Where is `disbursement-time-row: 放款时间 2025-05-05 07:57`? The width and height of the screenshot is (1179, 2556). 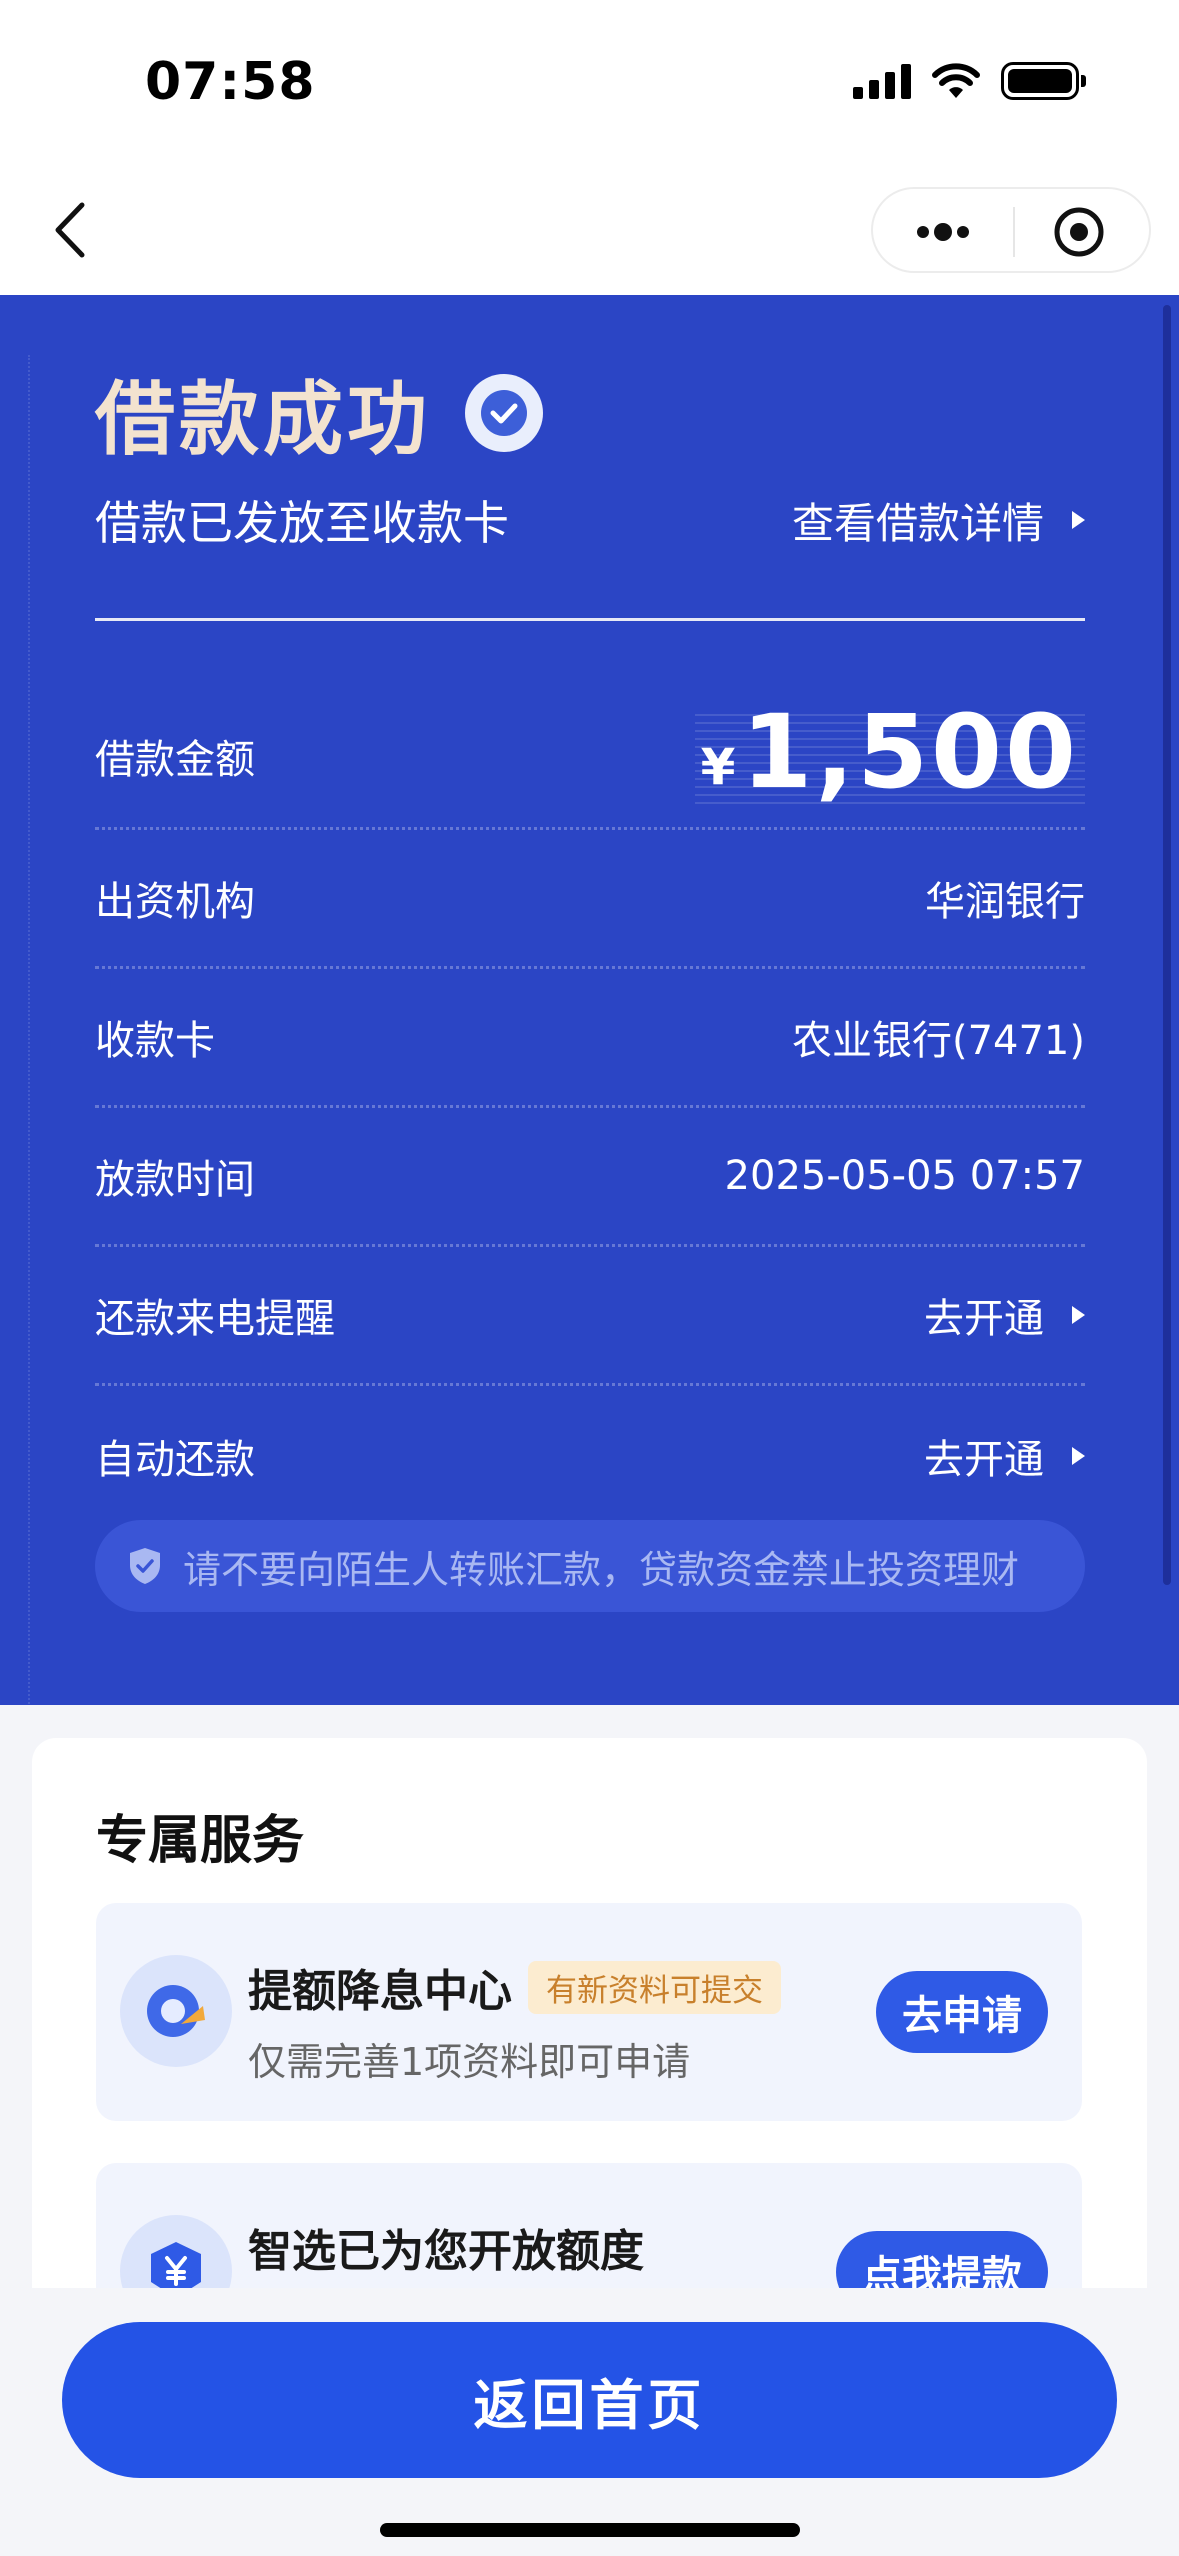 disbursement-time-row: 放款时间 2025-05-05 07:57 is located at coordinates (590, 1177).